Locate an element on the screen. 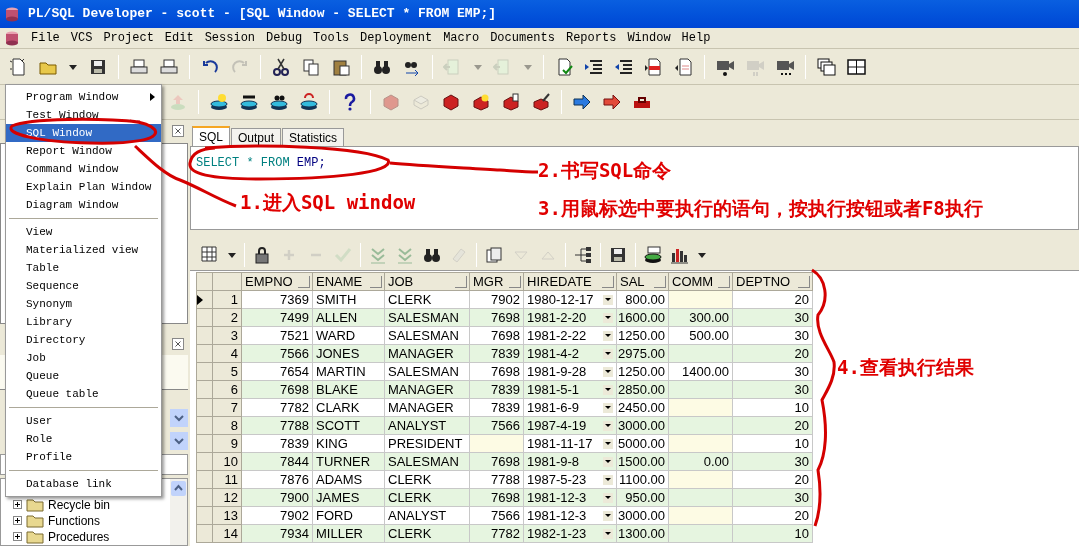  table-cell: 300.00 is located at coordinates (709, 317).